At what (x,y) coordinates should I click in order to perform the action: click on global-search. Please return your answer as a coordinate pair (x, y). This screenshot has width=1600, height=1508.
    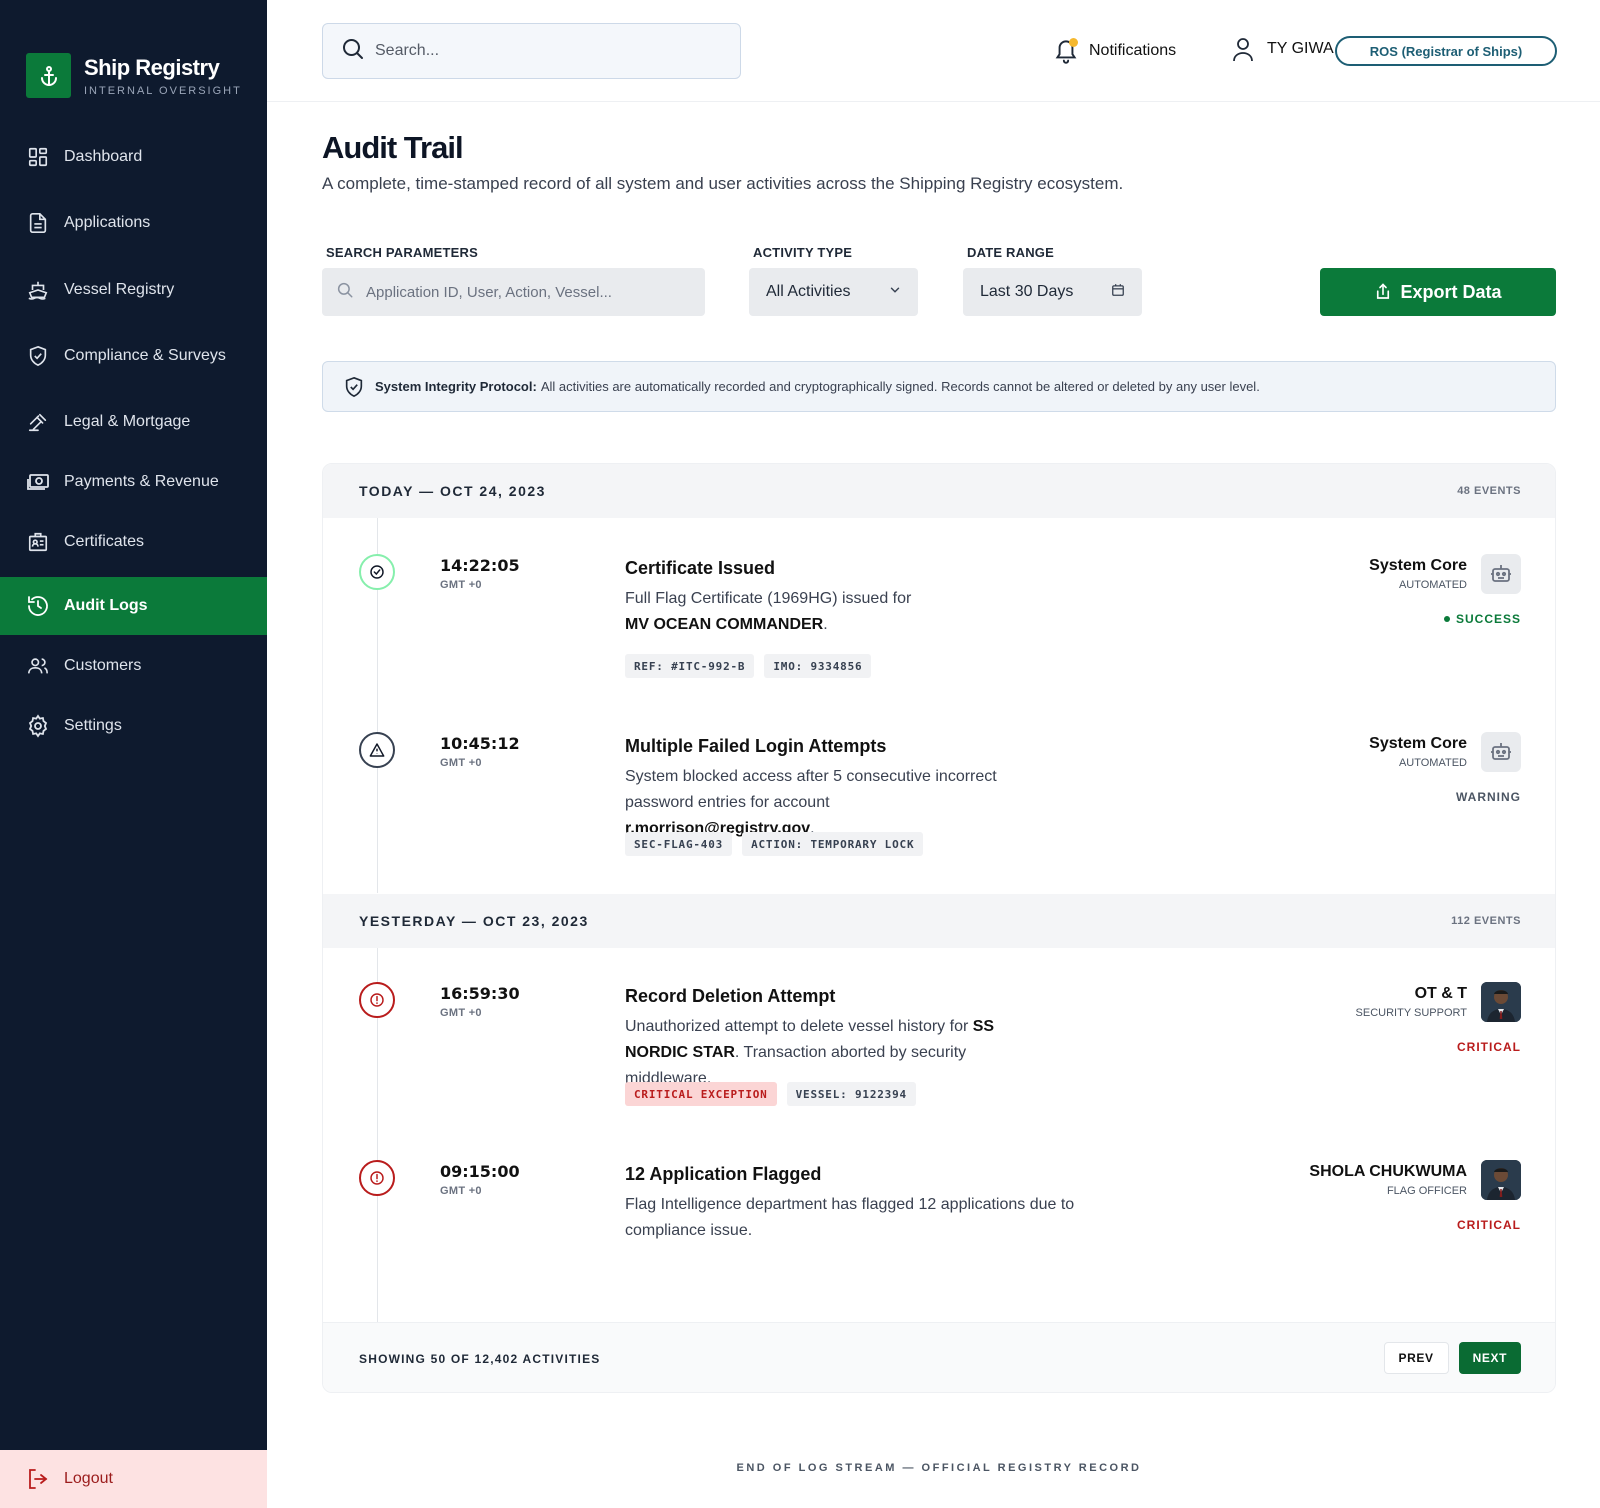
    Looking at the image, I should click on (531, 51).